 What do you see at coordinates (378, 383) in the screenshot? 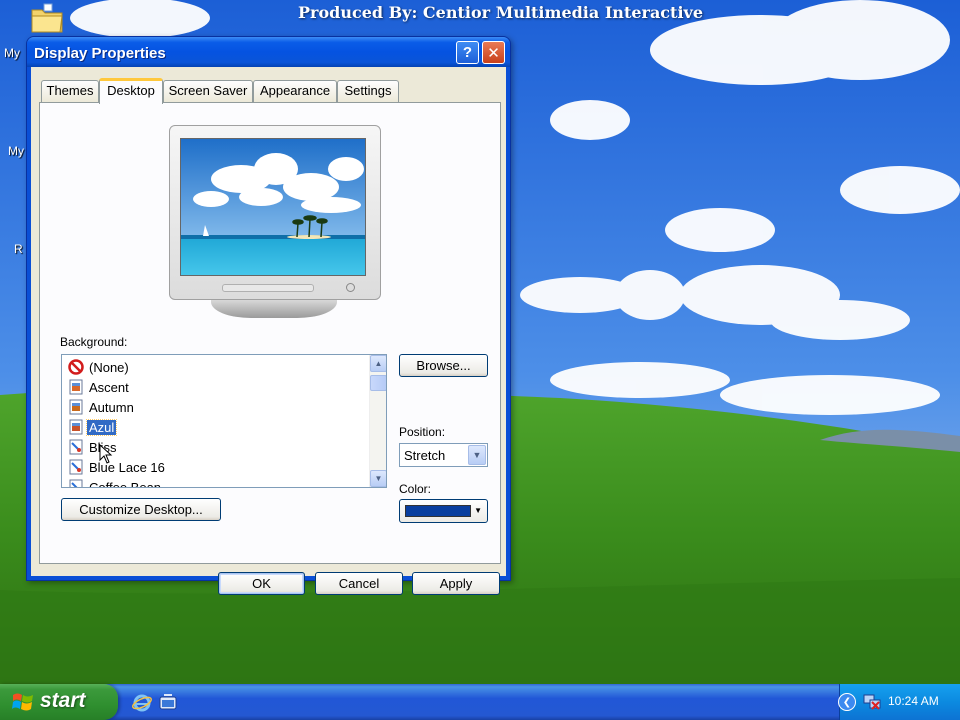
I see `scroll-thumb` at bounding box center [378, 383].